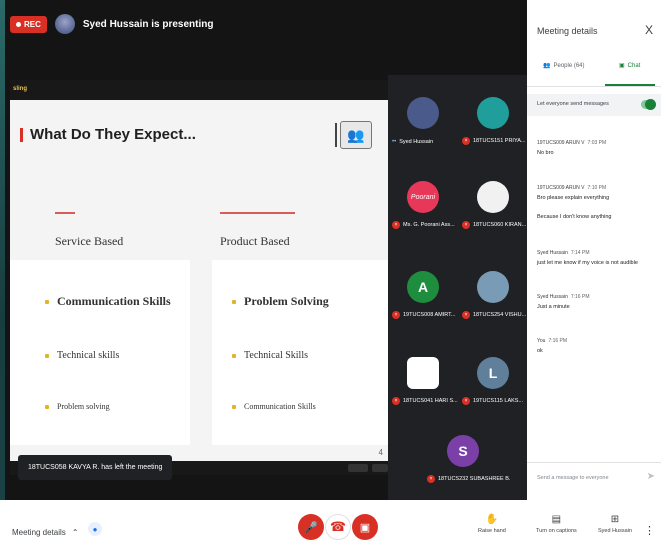  What do you see at coordinates (573, 104) in the screenshot?
I see `setting-label: Let everyone send messages` at bounding box center [573, 104].